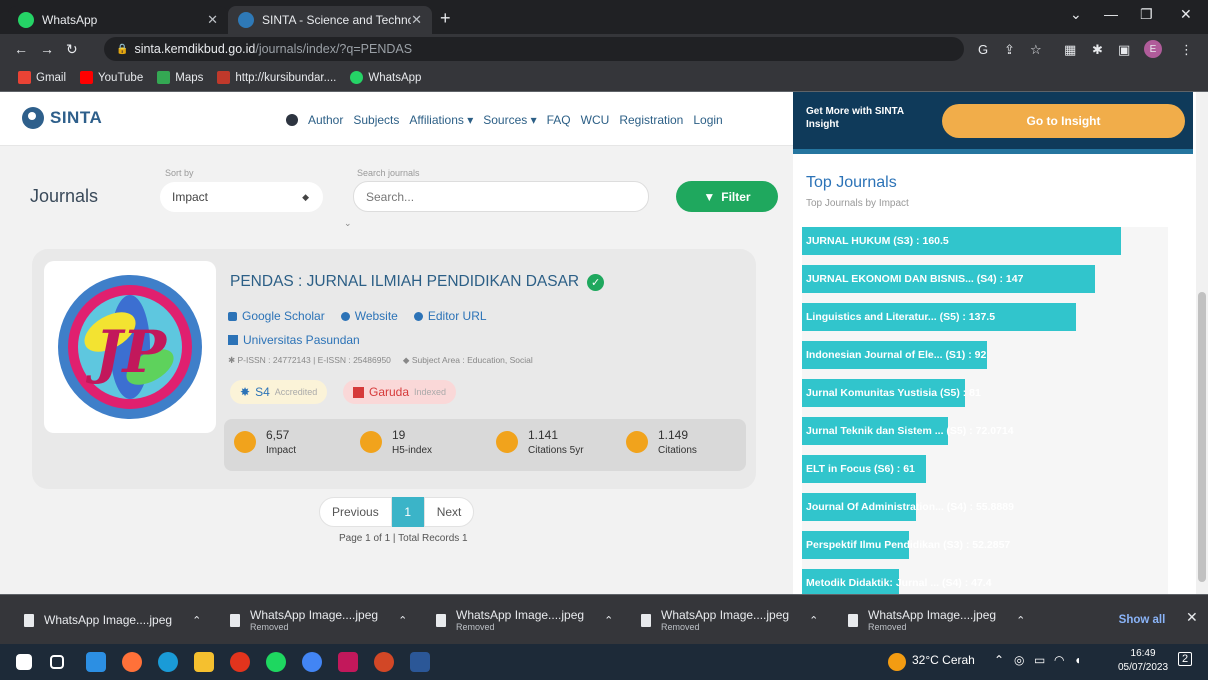 This screenshot has height=680, width=1208. What do you see at coordinates (21, 49) in the screenshot?
I see `back-icon: ←` at bounding box center [21, 49].